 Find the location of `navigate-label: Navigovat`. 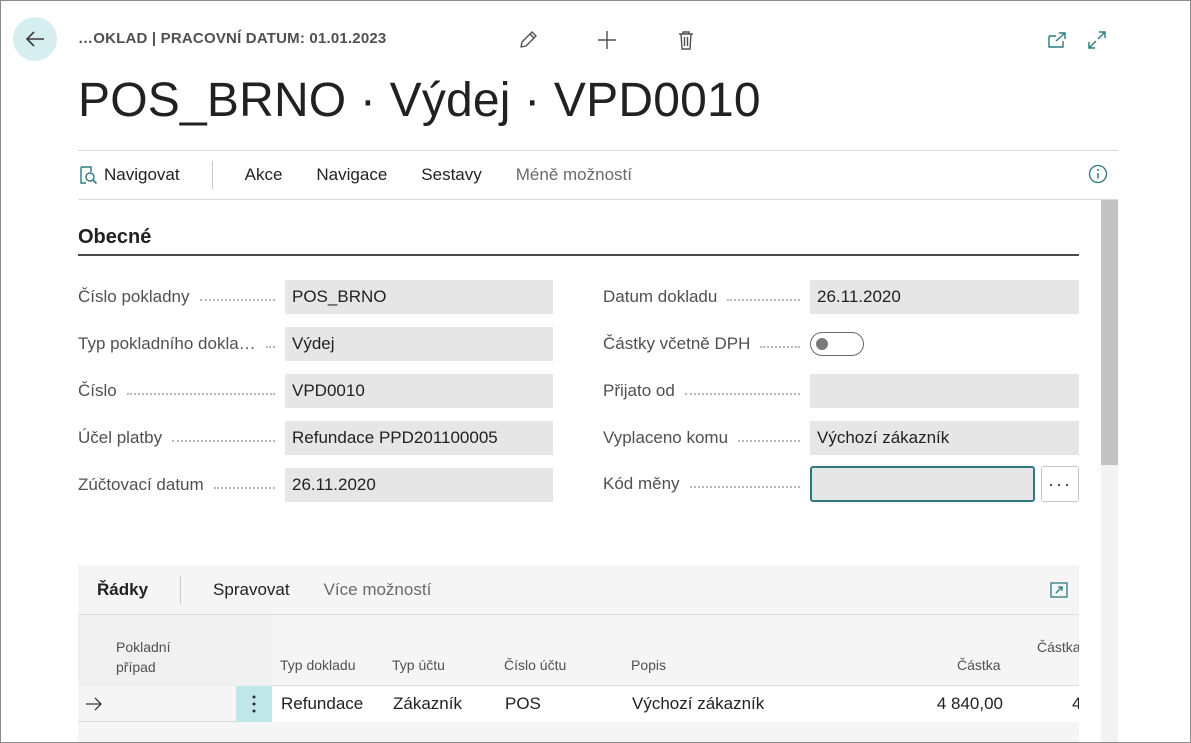

navigate-label: Navigovat is located at coordinates (142, 174).